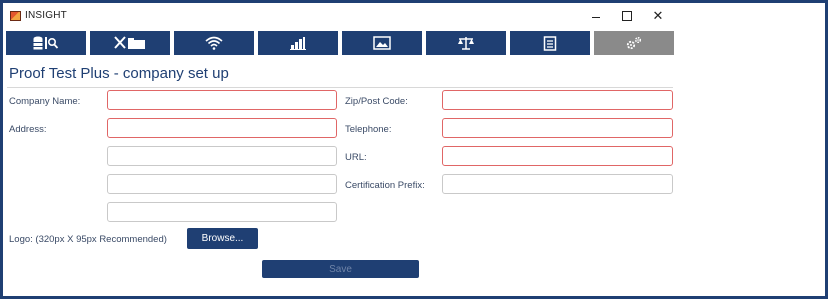 The height and width of the screenshot is (299, 828). What do you see at coordinates (222, 156) in the screenshot?
I see `address-line-2-field` at bounding box center [222, 156].